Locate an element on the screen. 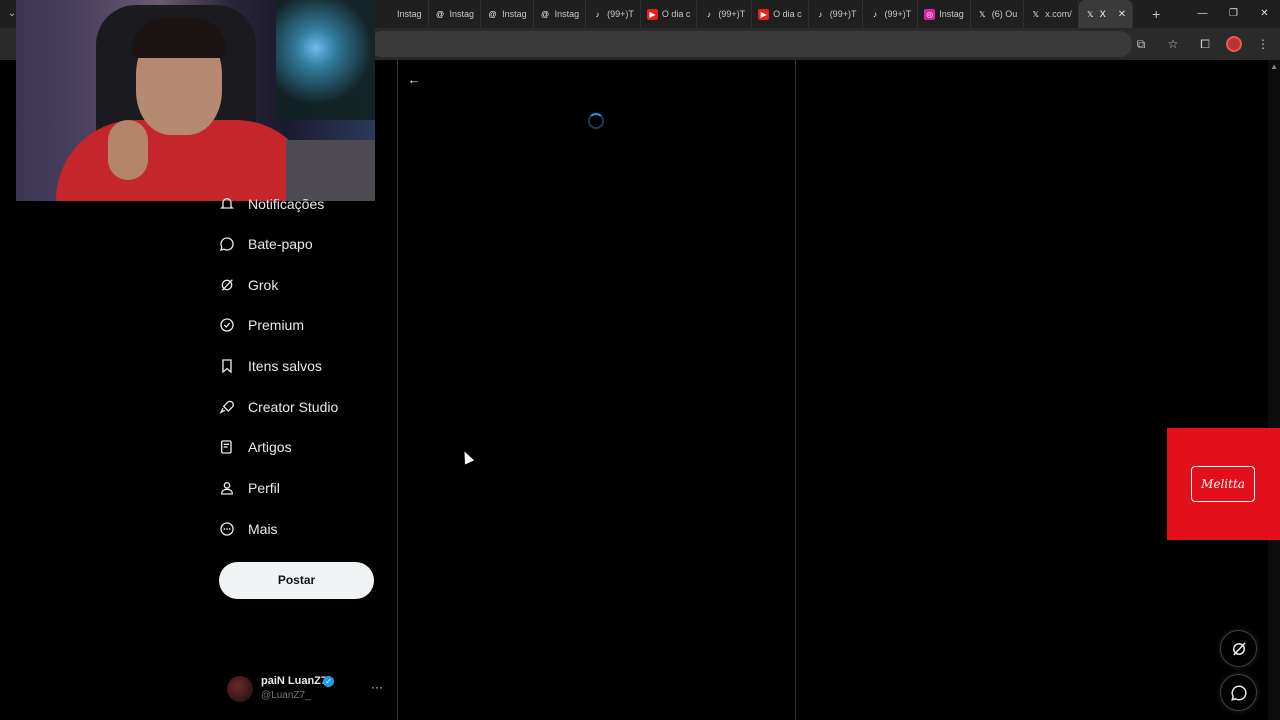 The height and width of the screenshot is (720, 1280). minimize-button: — is located at coordinates (1202, 14).